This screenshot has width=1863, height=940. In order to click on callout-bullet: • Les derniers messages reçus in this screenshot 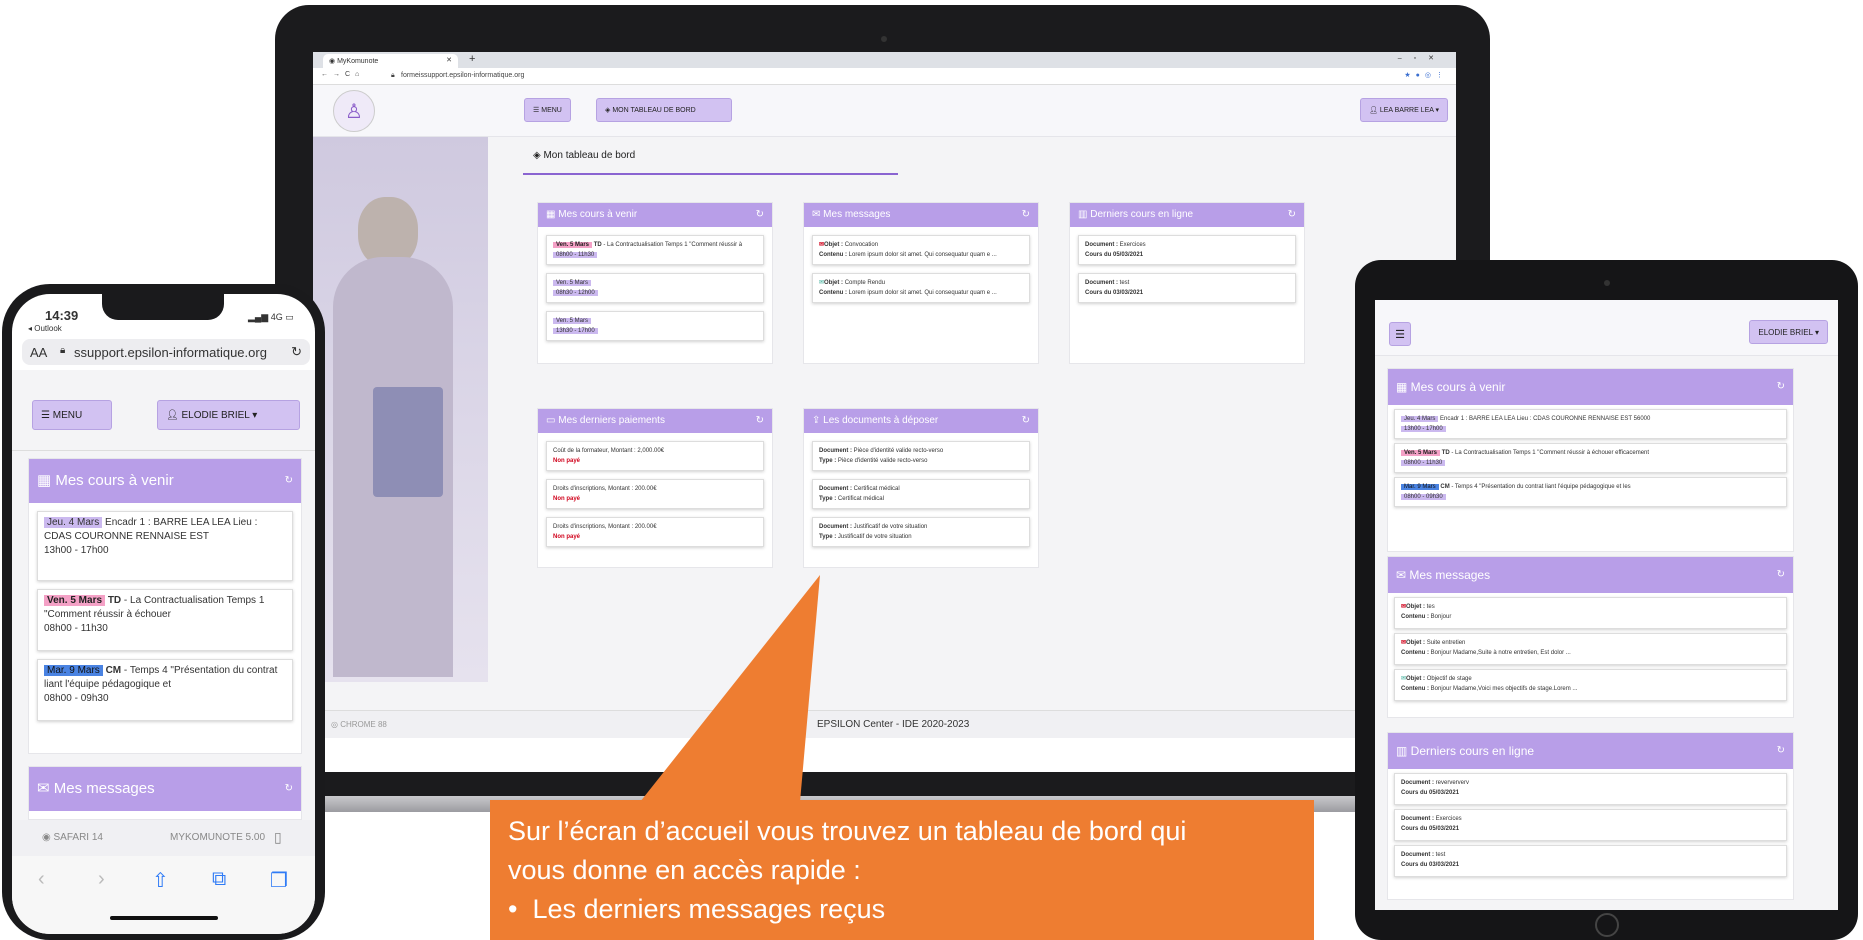, I will do `click(697, 909)`.